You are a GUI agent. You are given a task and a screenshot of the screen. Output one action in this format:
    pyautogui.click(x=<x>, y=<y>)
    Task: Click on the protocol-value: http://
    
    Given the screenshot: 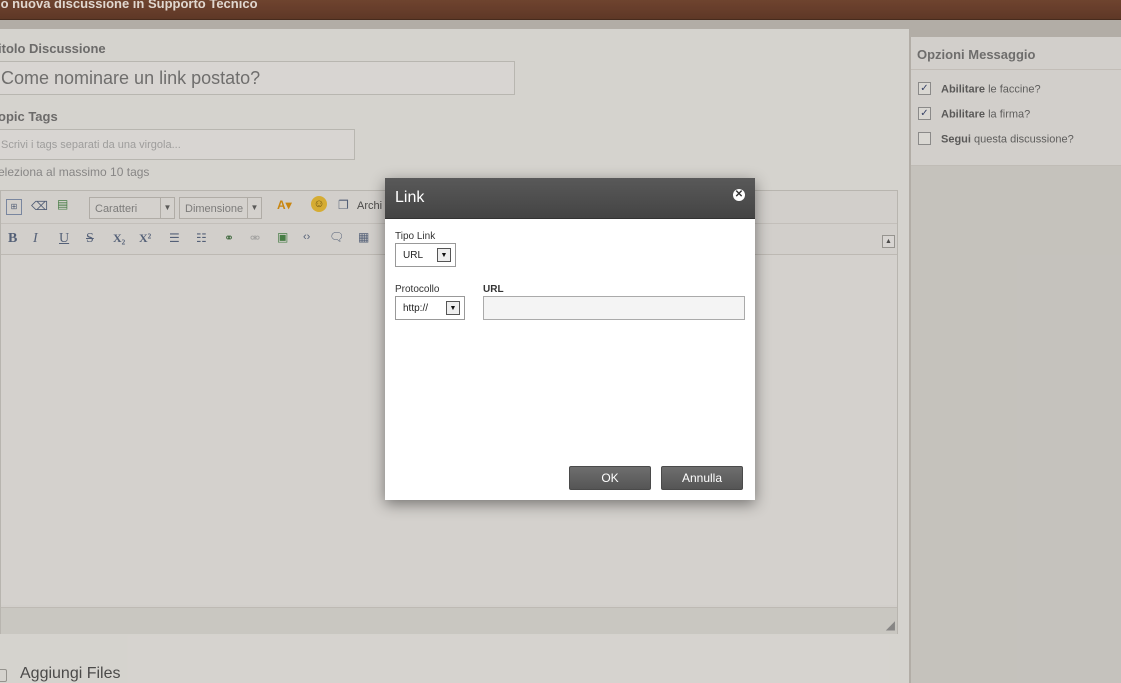 What is the action you would take?
    pyautogui.click(x=416, y=308)
    